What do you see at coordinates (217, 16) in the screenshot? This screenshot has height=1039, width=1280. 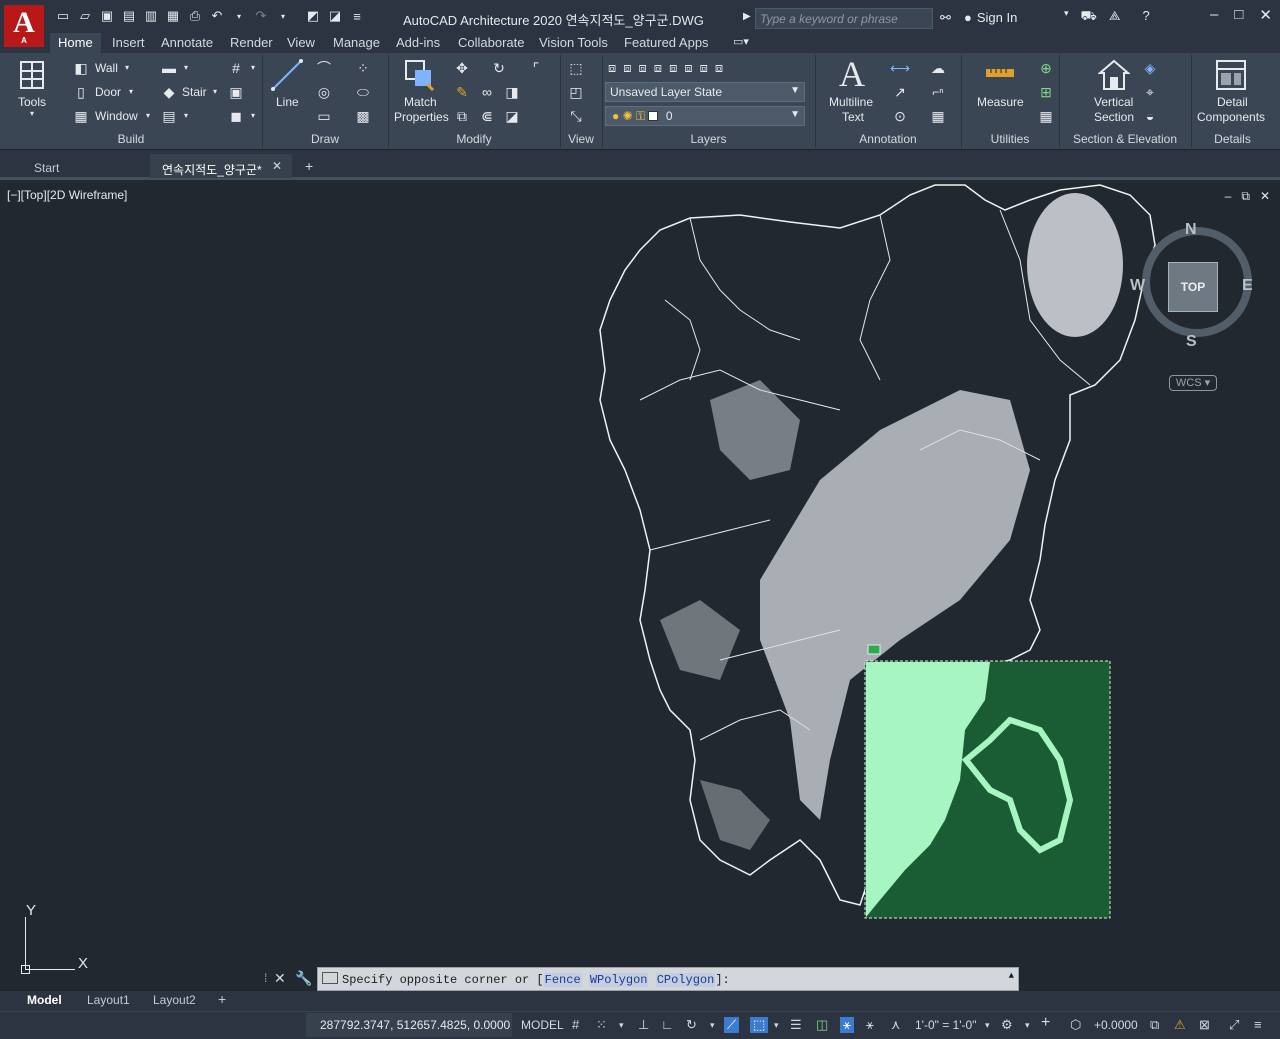 I see `undo-icon: ↶` at bounding box center [217, 16].